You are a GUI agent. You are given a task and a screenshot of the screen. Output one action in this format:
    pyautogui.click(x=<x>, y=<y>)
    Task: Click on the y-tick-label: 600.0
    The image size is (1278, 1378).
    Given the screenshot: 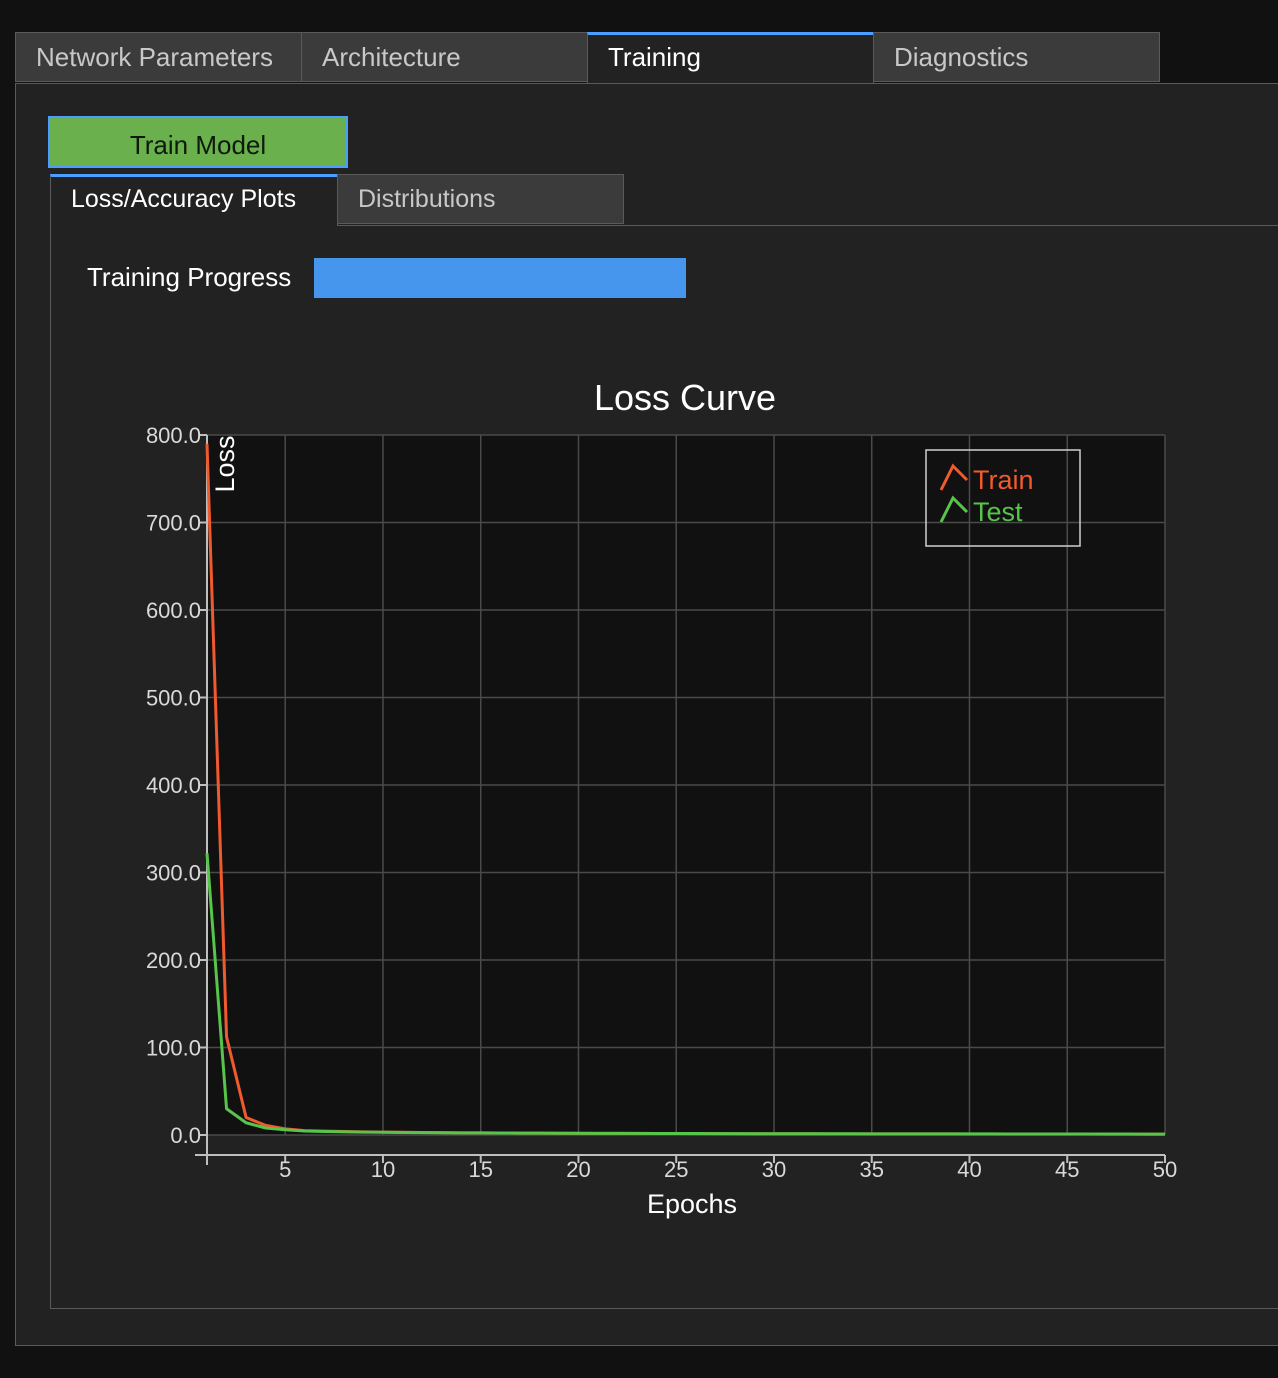 What is the action you would take?
    pyautogui.click(x=173, y=610)
    